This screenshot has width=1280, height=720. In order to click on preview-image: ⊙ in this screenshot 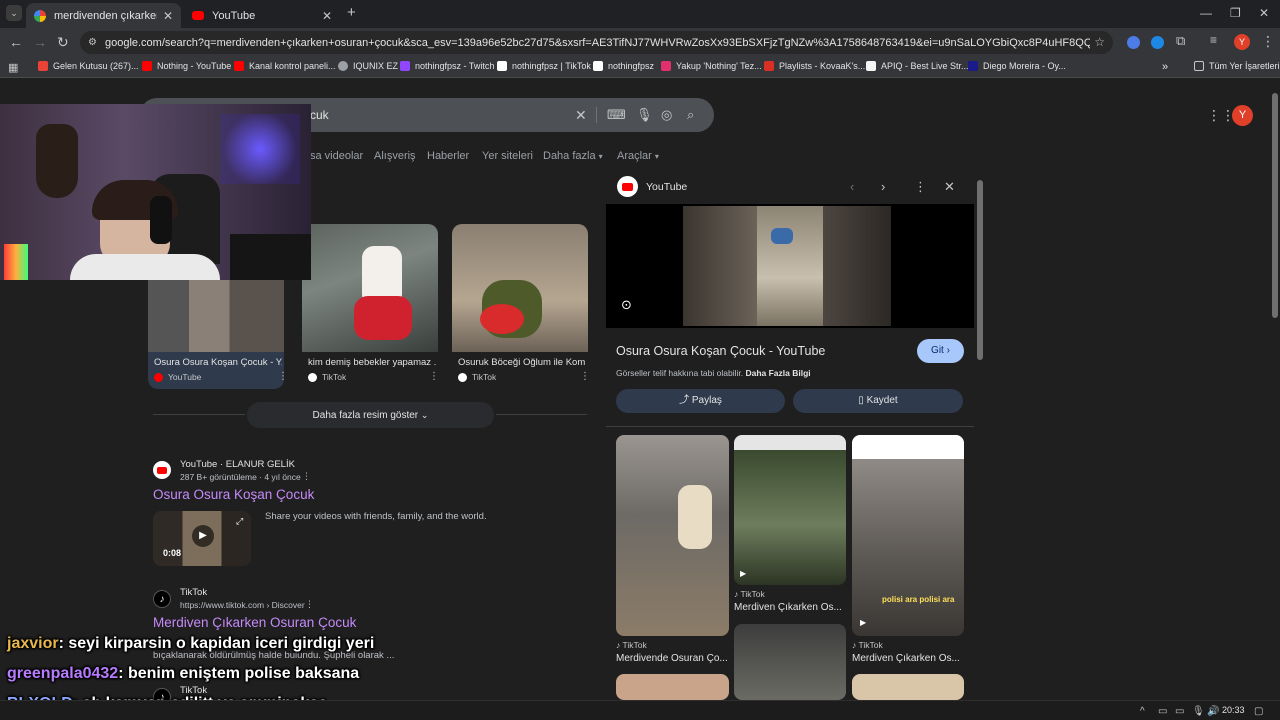, I will do `click(790, 266)`.